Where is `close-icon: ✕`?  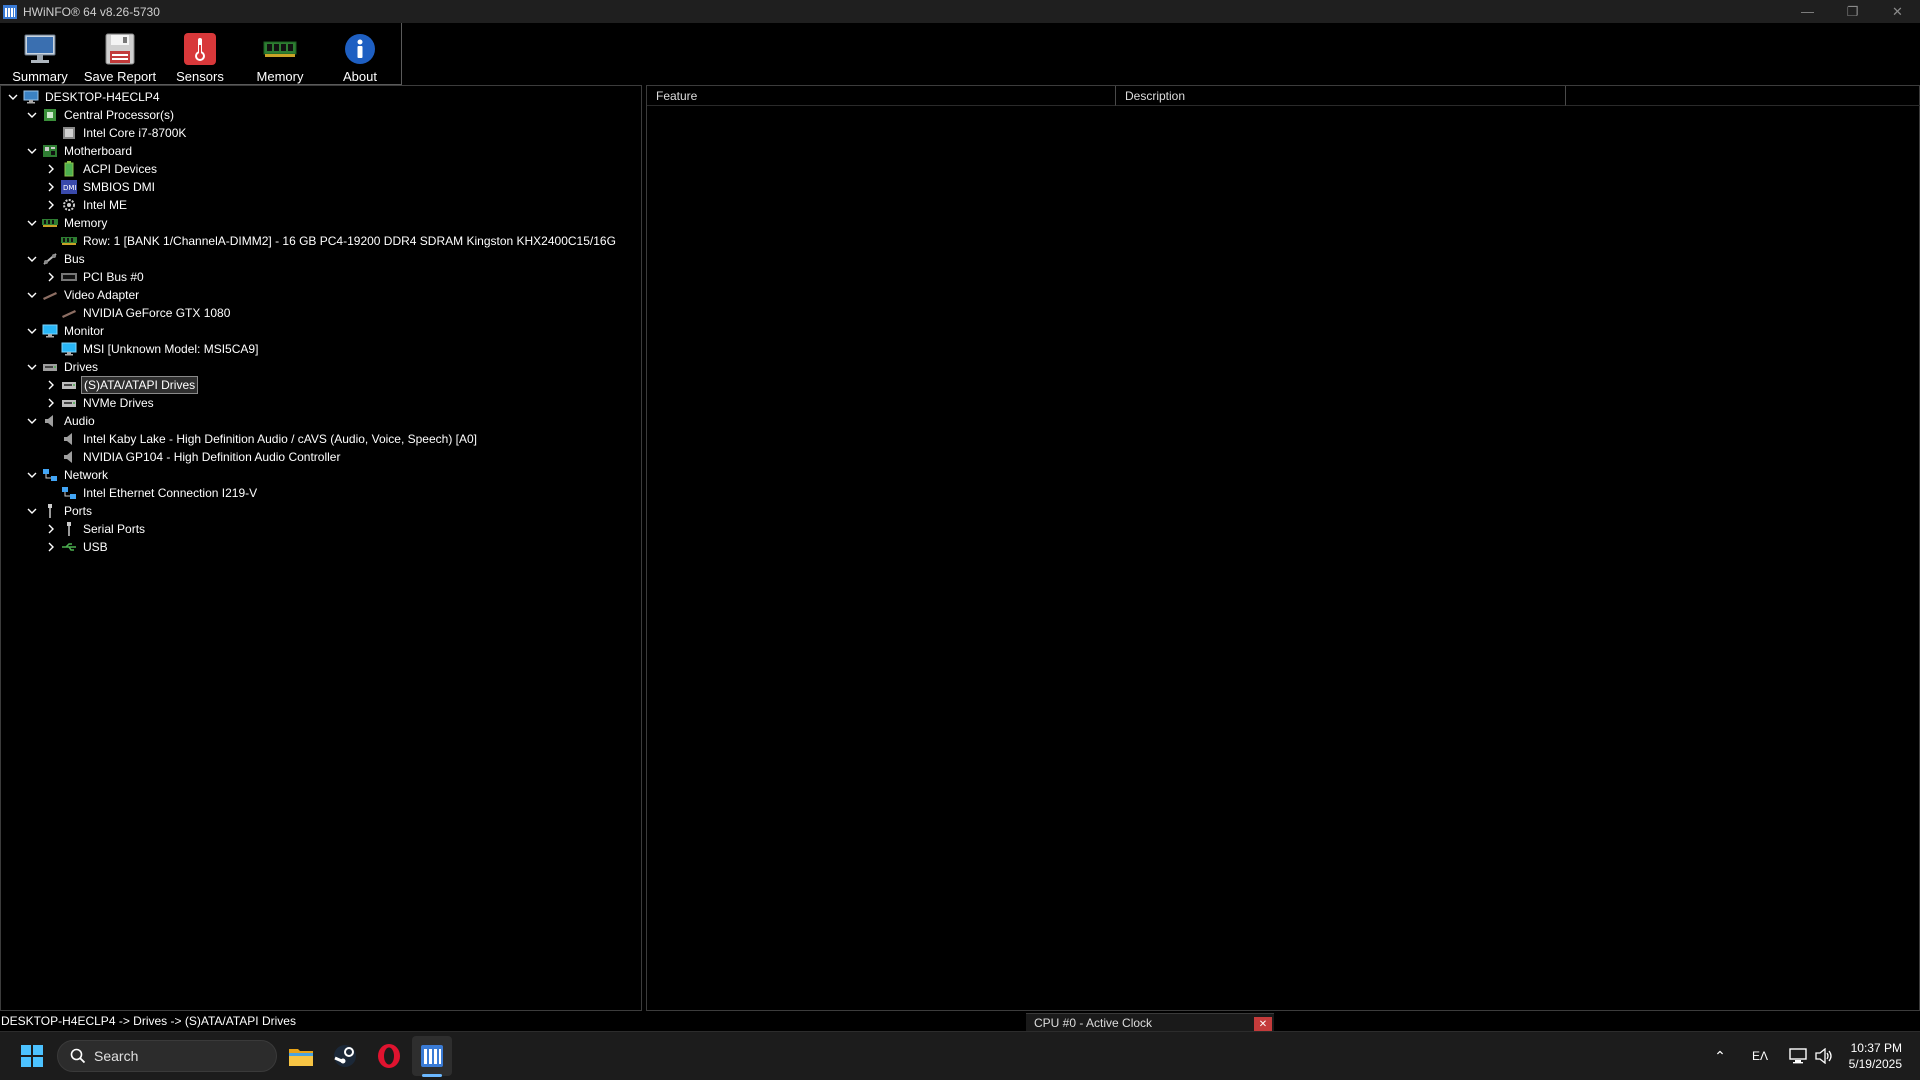
close-icon: ✕ is located at coordinates (1263, 1024).